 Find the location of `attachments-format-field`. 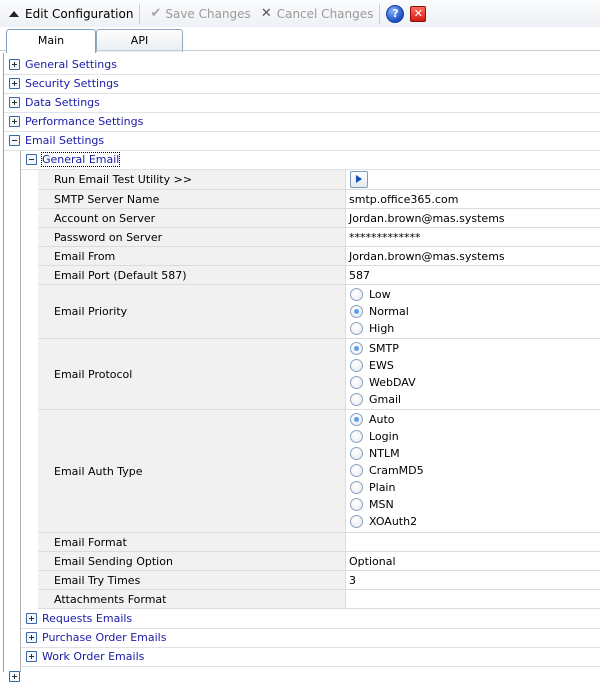

attachments-format-field is located at coordinates (473, 599).